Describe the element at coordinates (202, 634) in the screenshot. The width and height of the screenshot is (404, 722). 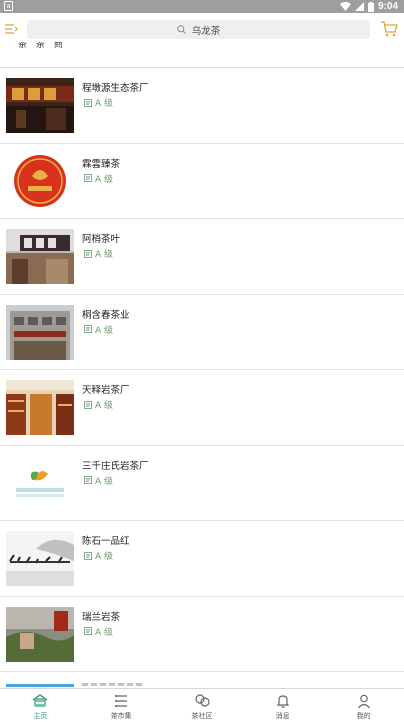
I see `list-item: 瑞兰岩茶 A 级` at that location.